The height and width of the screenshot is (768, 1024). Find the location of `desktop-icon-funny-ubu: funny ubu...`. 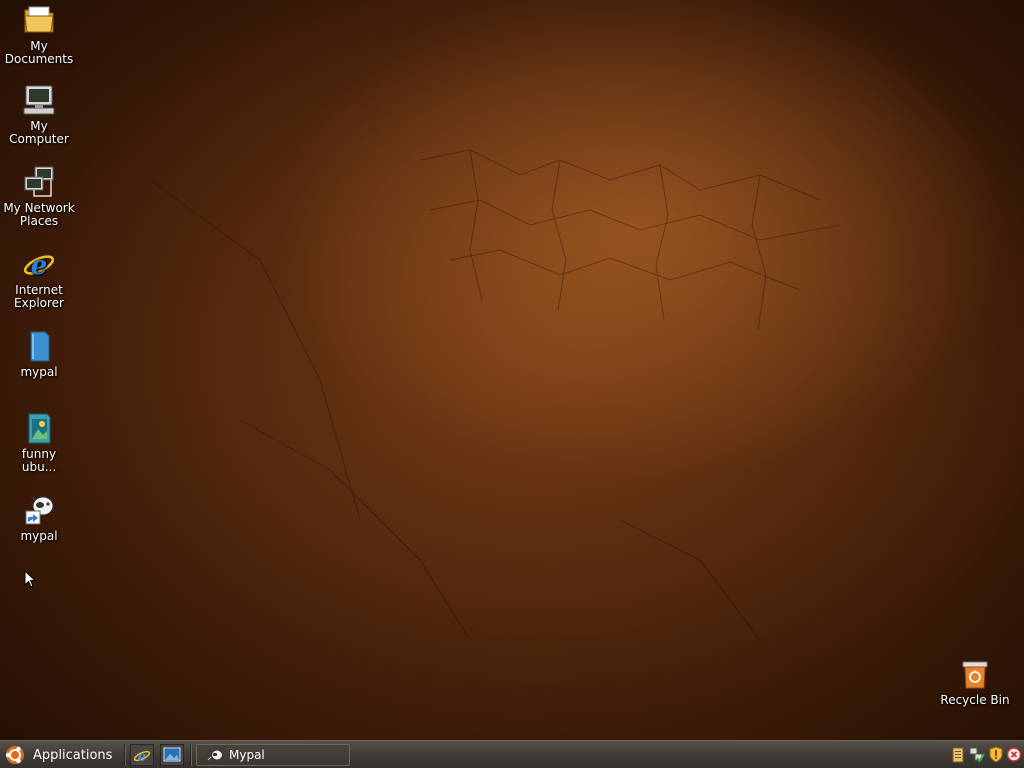

desktop-icon-funny-ubu: funny ubu... is located at coordinates (39, 442).